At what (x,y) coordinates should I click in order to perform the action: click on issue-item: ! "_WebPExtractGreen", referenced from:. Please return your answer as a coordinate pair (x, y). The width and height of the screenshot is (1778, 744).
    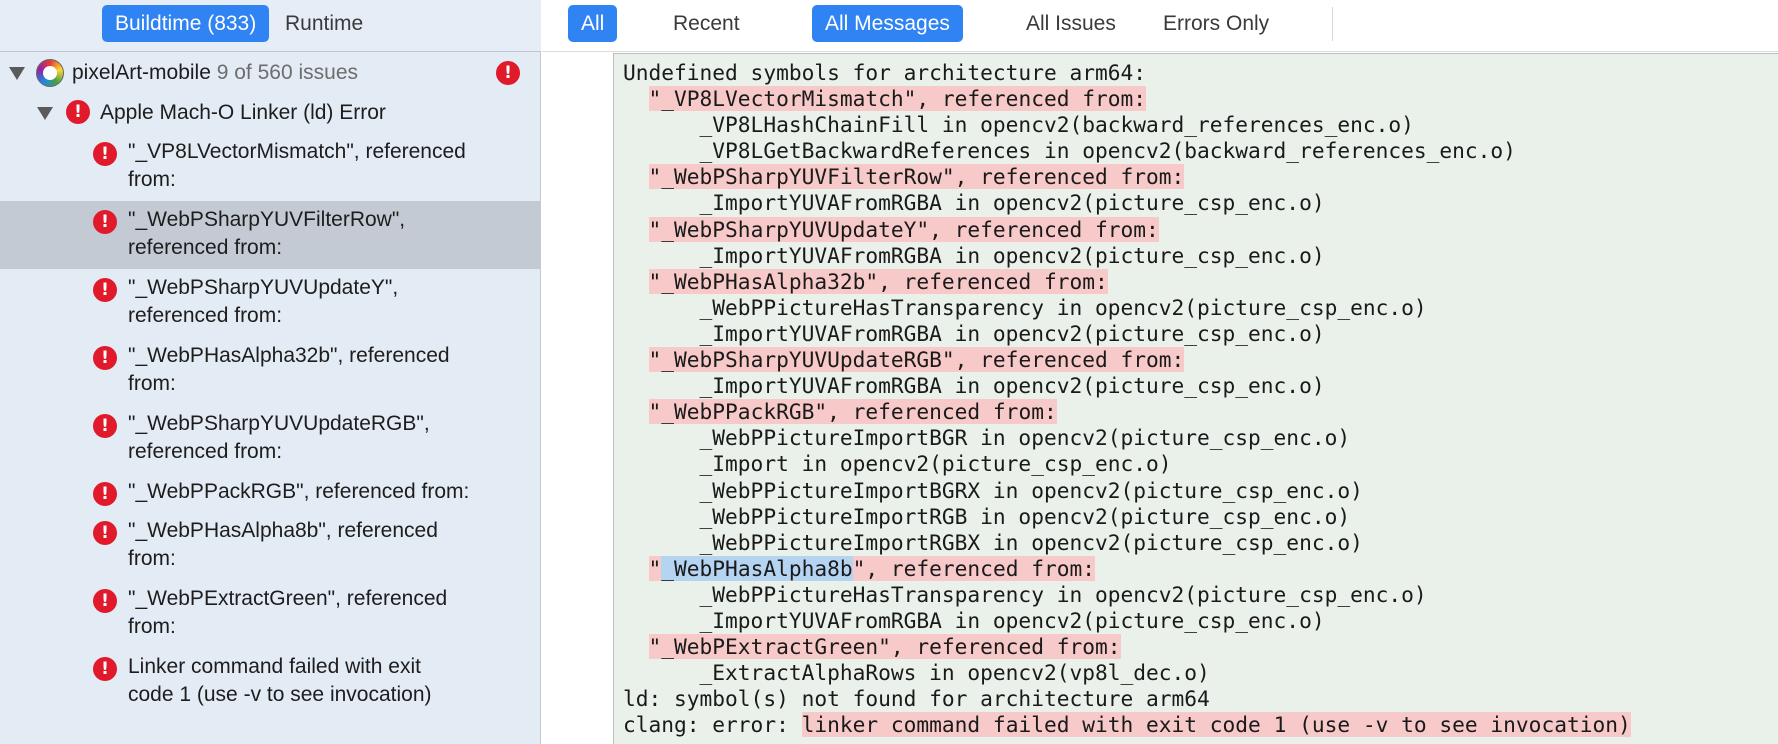
    Looking at the image, I should click on (270, 614).